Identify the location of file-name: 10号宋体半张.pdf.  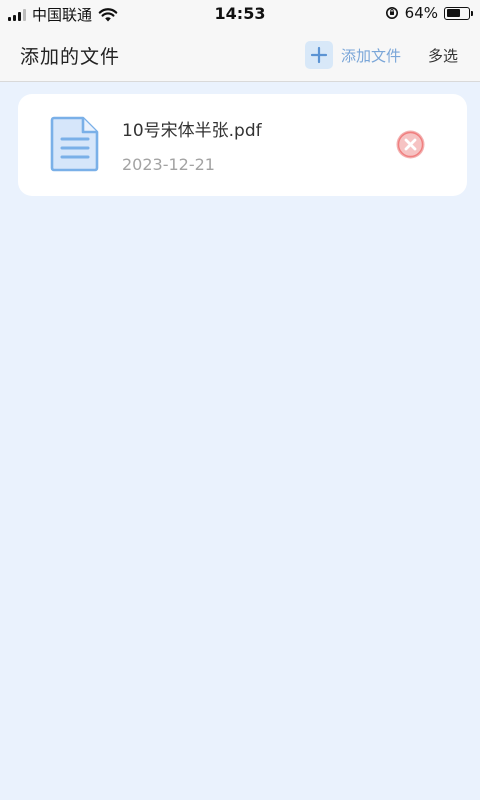
(192, 131).